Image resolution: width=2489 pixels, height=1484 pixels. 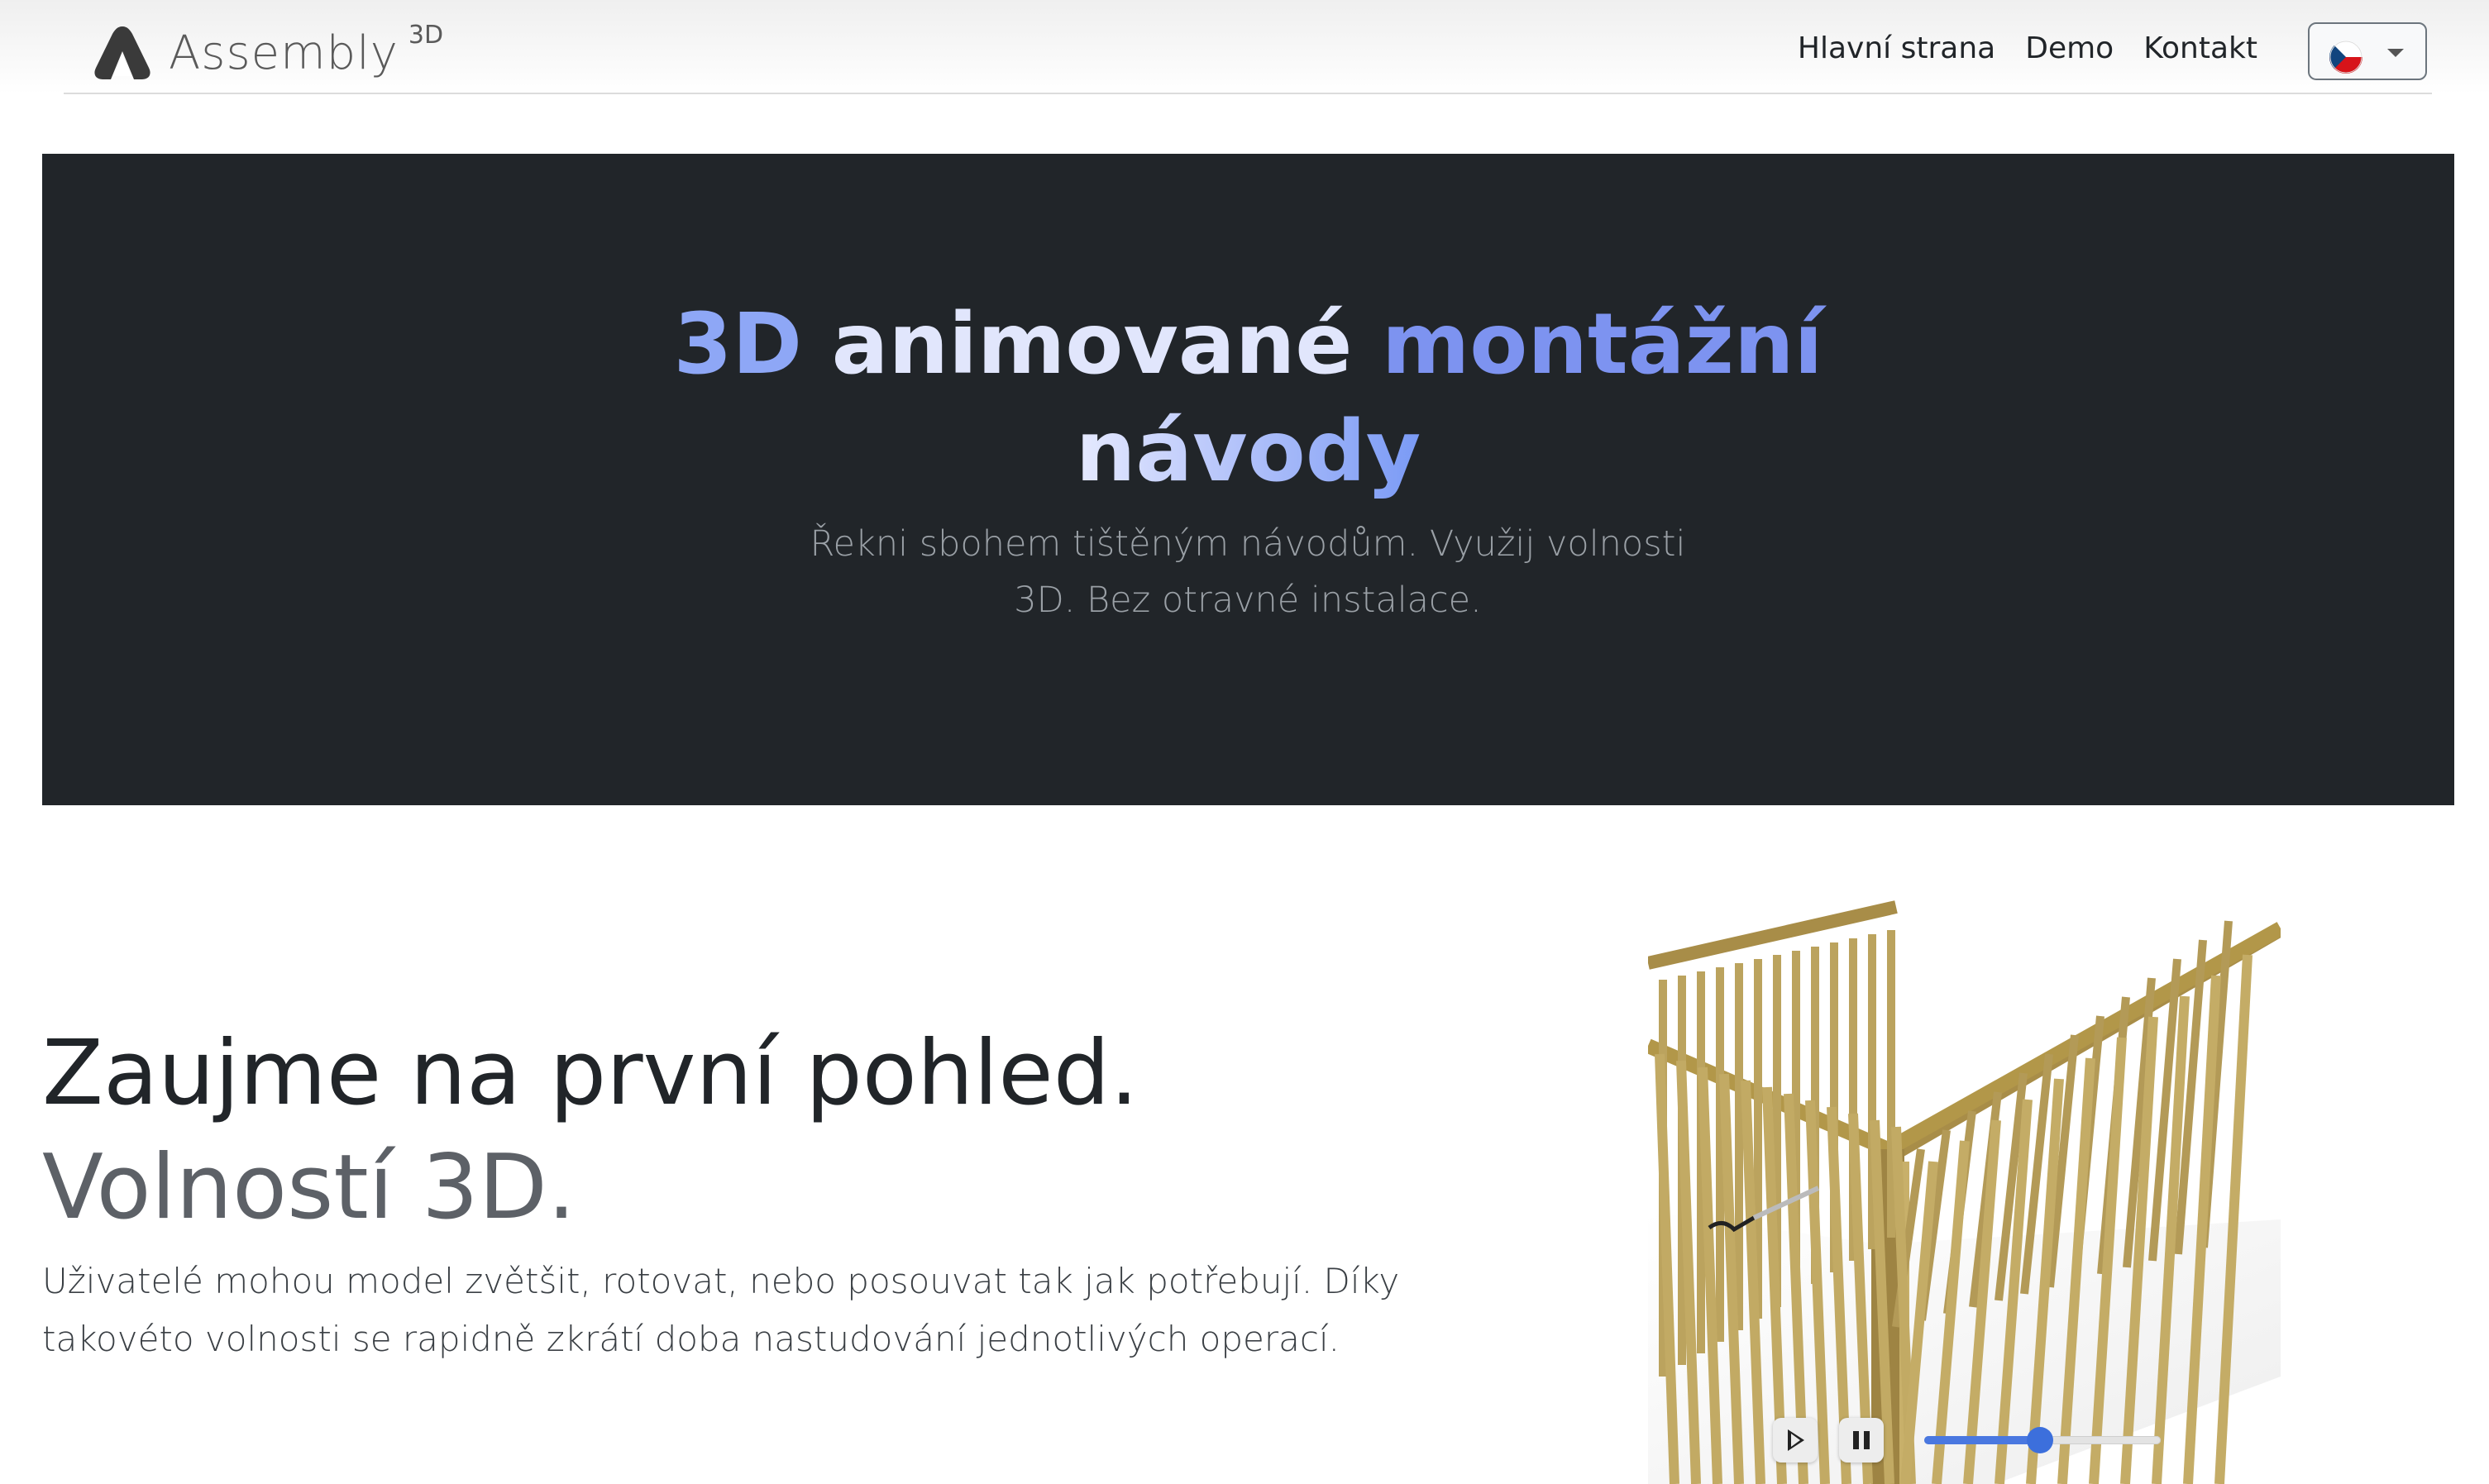 I want to click on feature-heading-muted: Volností 3D., so click(x=309, y=1187).